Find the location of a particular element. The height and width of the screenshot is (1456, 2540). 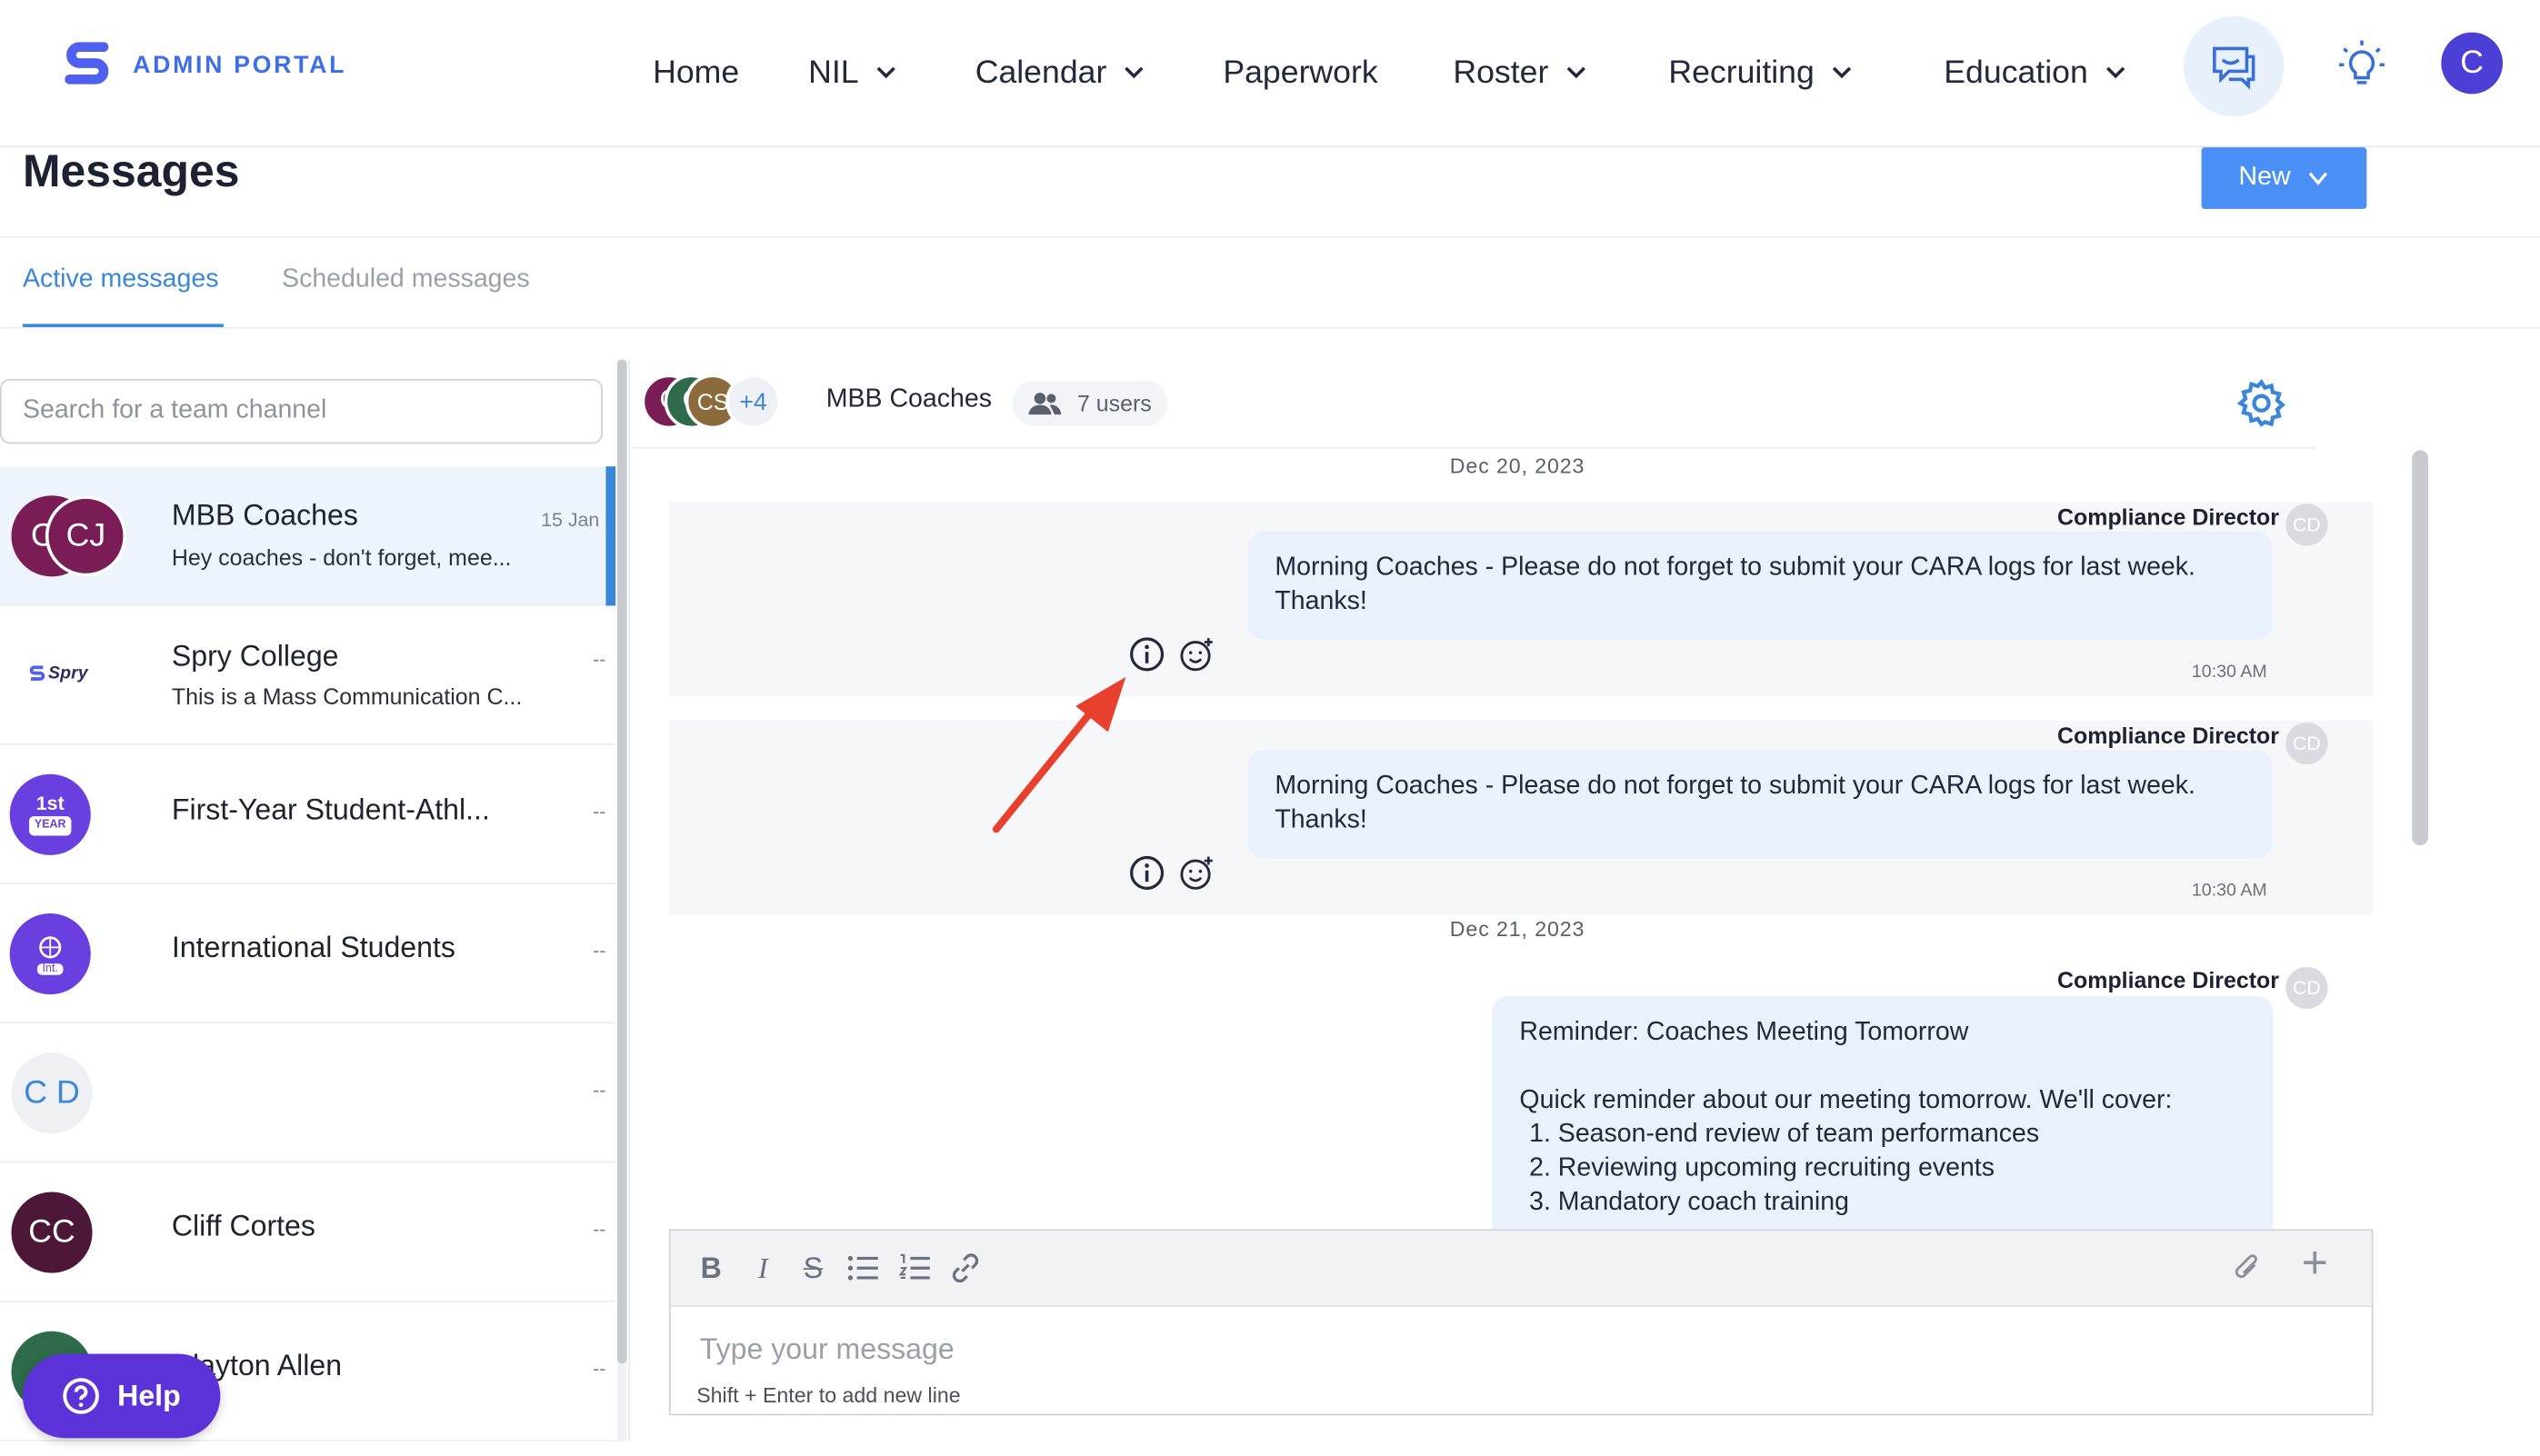

international-badge-icon: Int. is located at coordinates (50, 954).